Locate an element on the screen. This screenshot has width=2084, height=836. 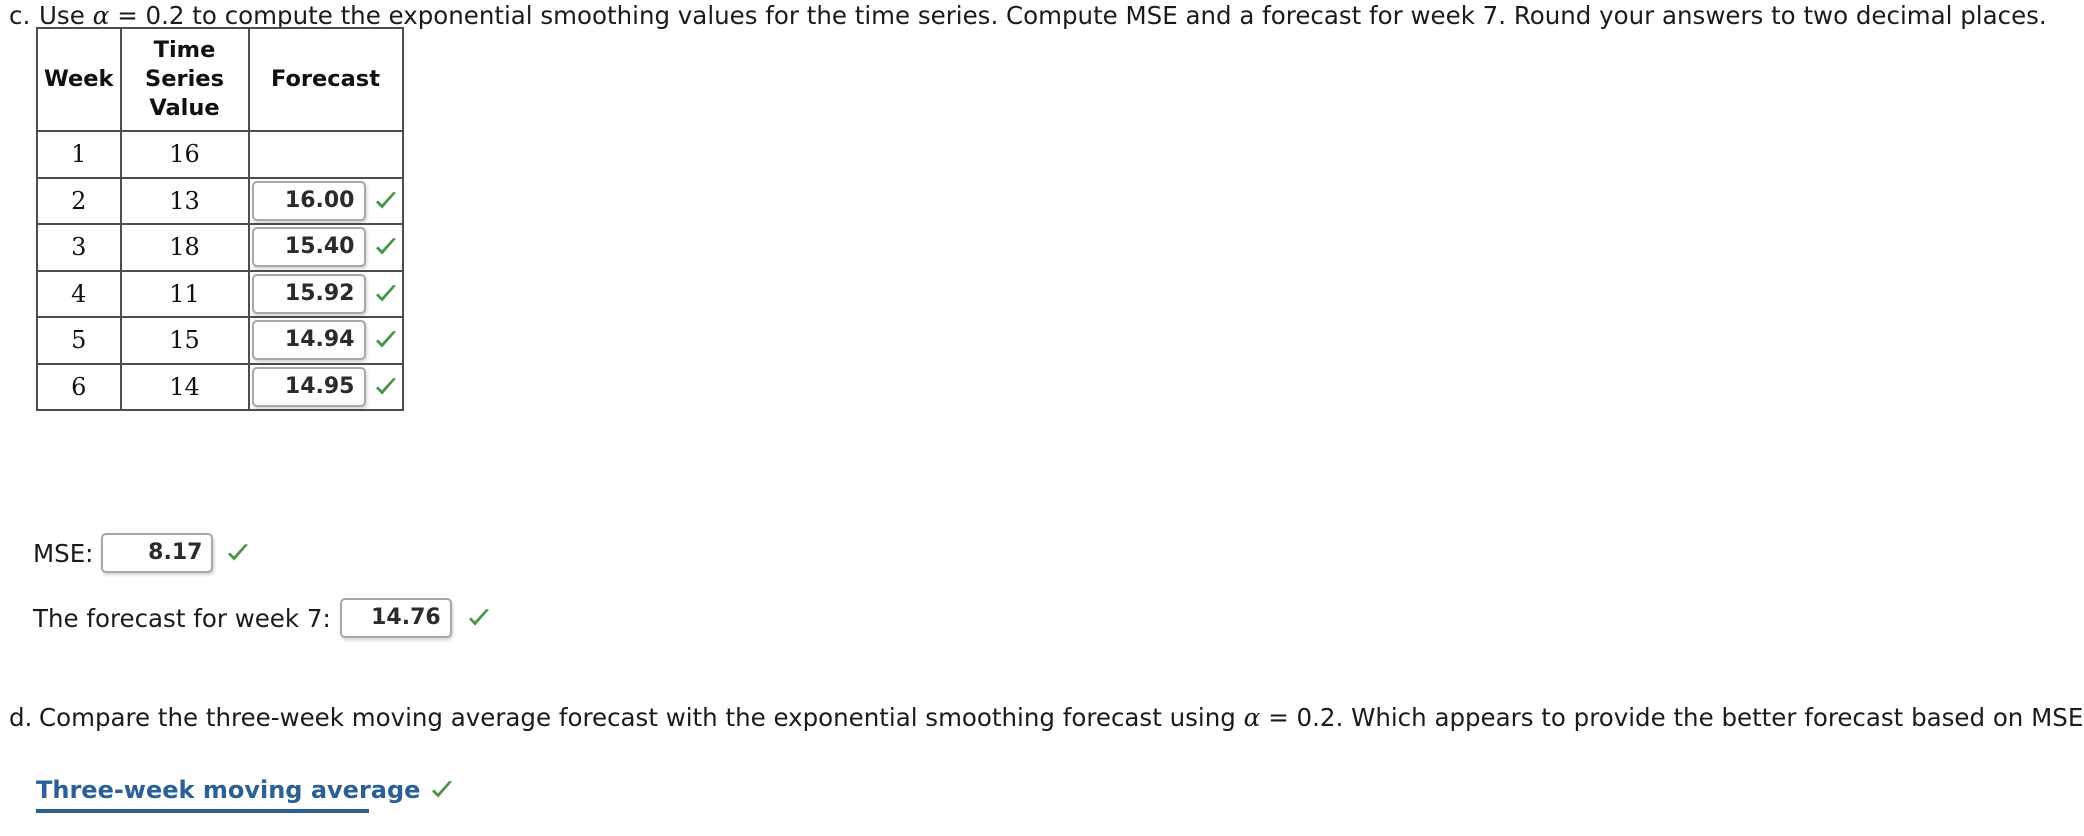
week7-forecast-row: The forecast for week 7: 14.76 is located at coordinates (262, 618).